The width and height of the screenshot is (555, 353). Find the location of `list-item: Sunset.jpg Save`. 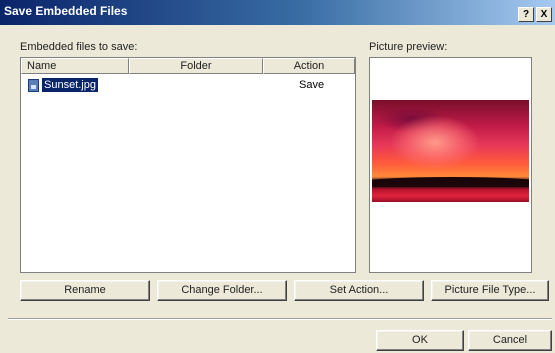

list-item: Sunset.jpg Save is located at coordinates (190, 85).